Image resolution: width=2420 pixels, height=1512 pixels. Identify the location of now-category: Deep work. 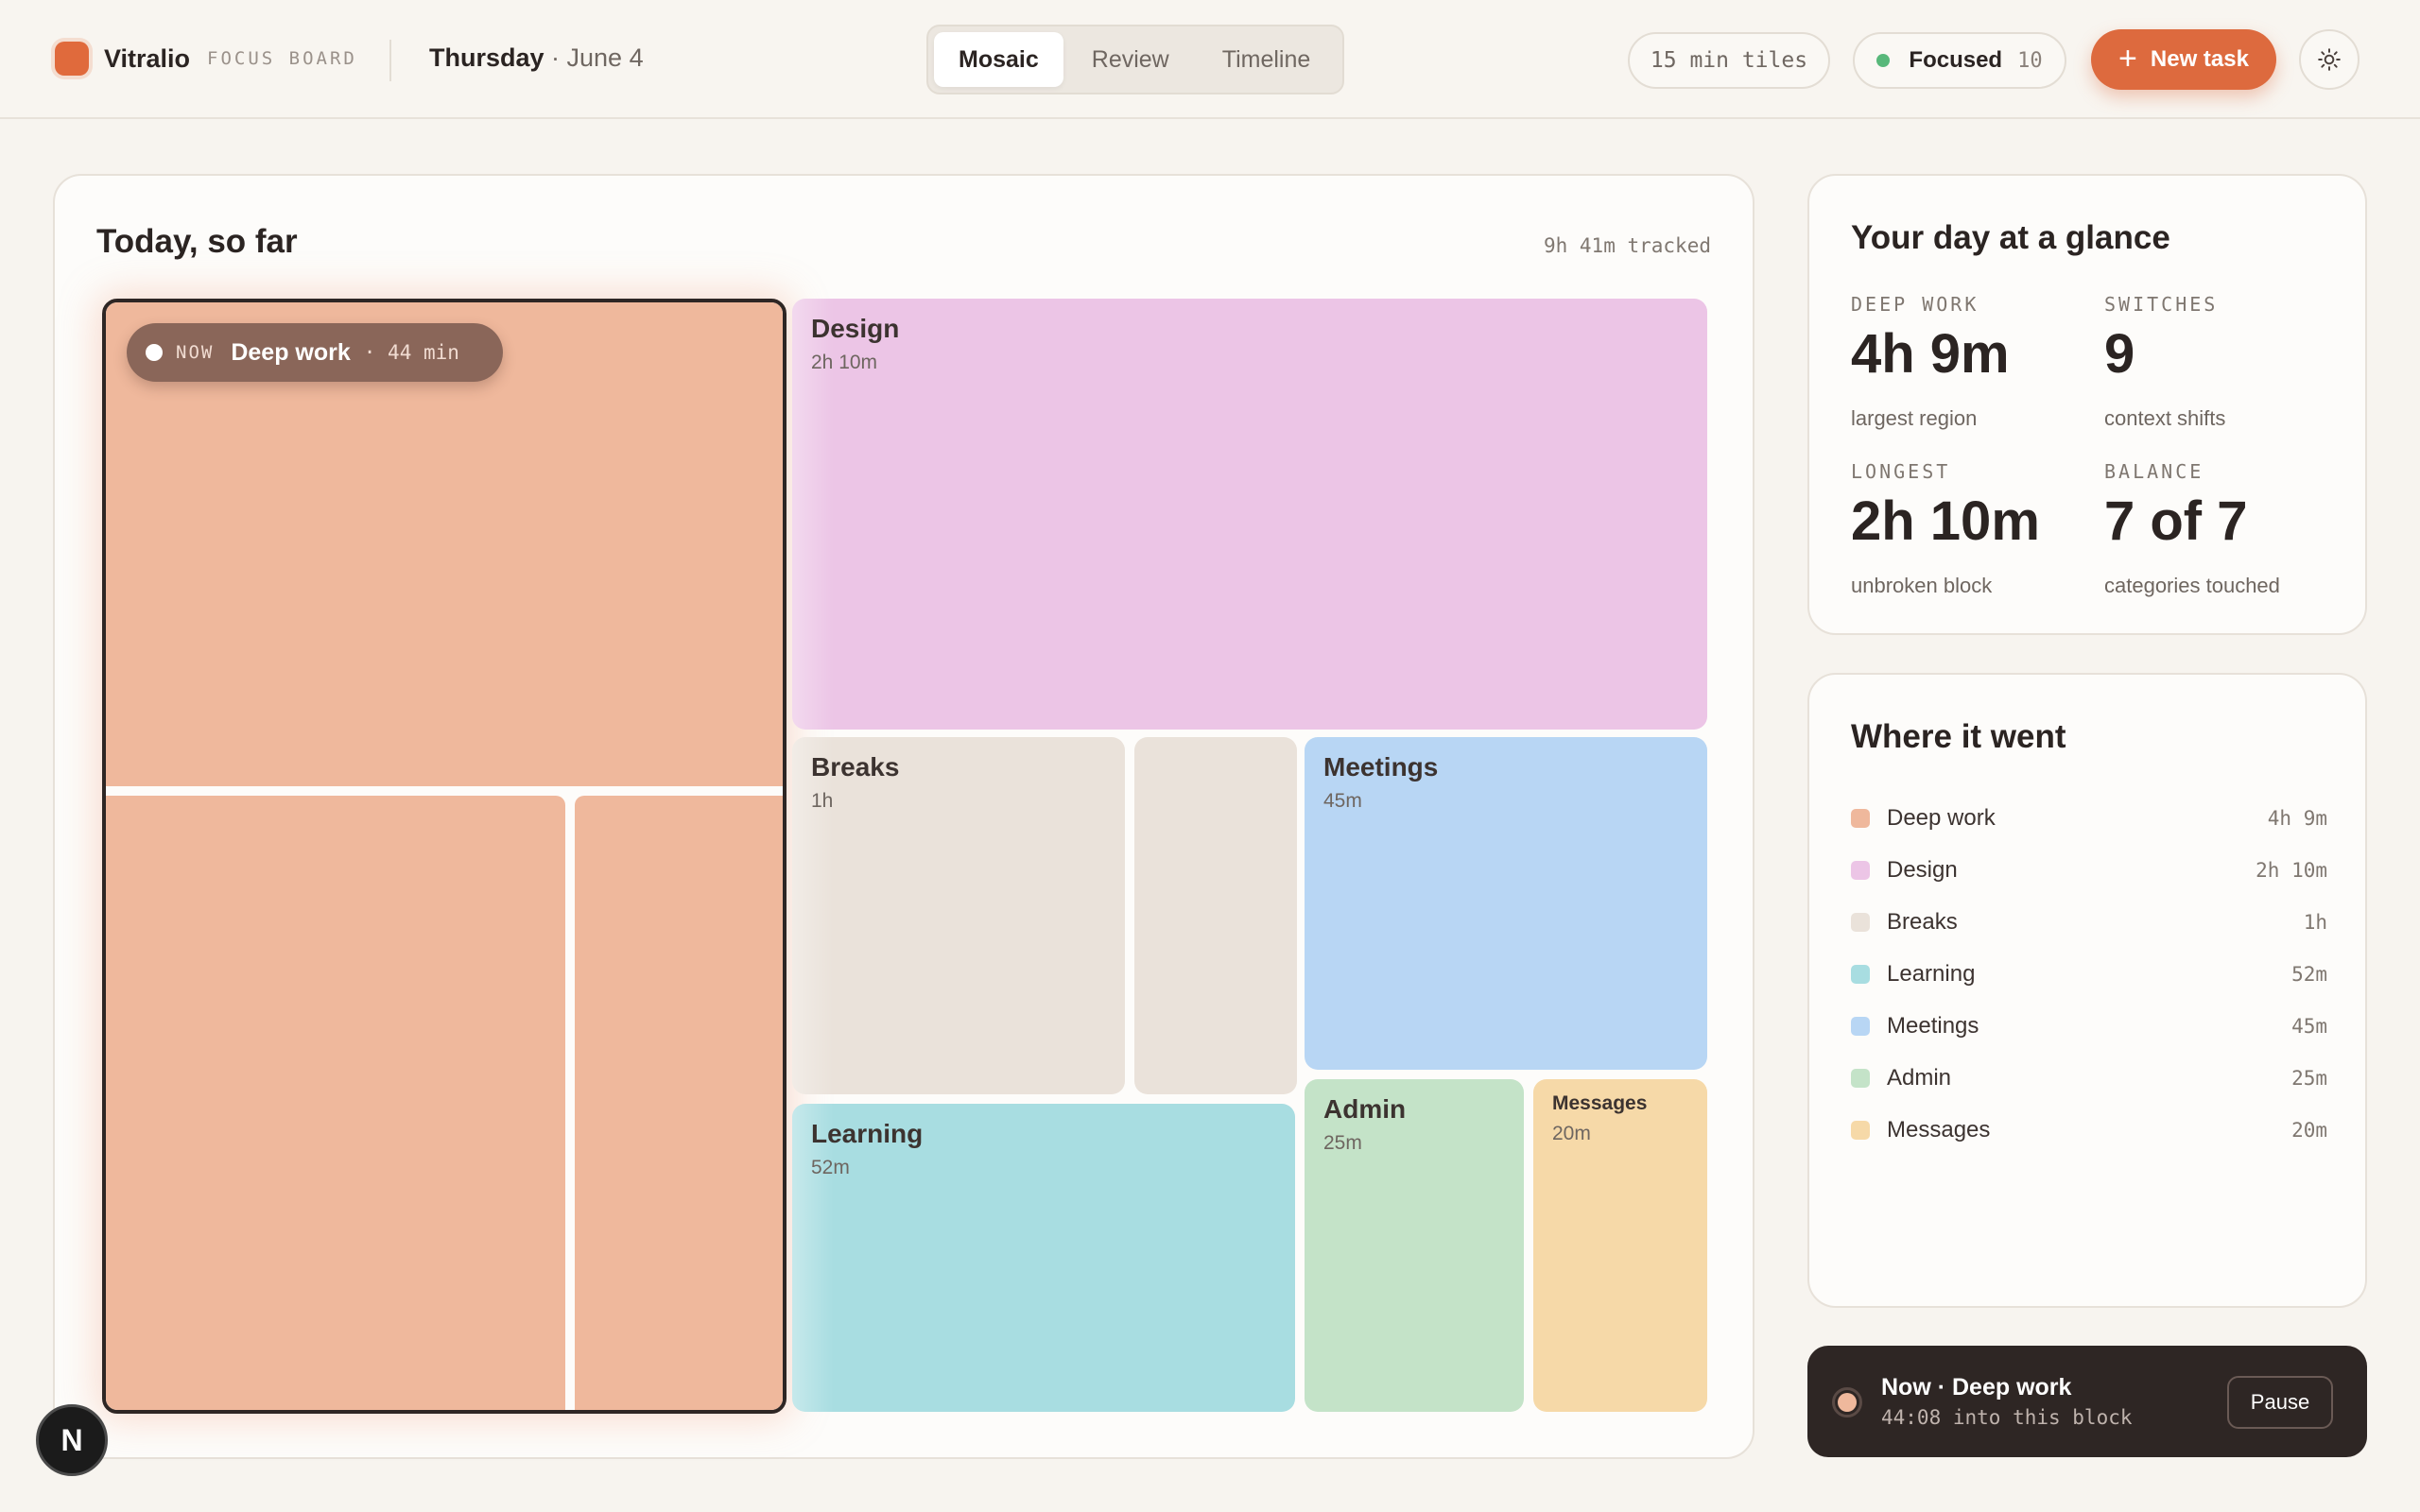
(291, 352).